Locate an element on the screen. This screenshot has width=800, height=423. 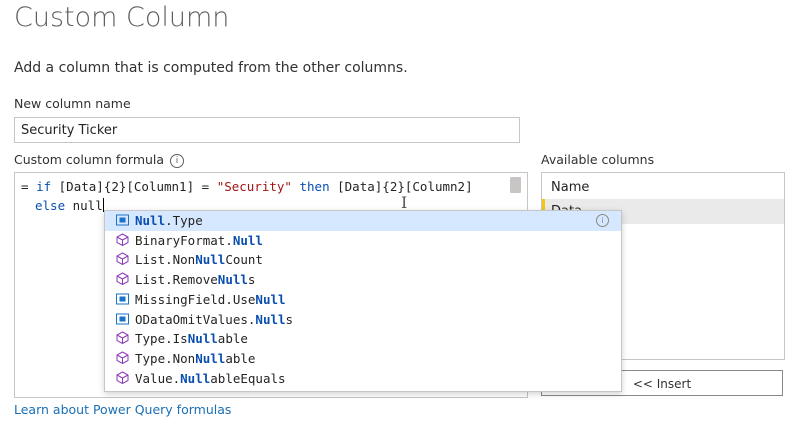
suggestion-info-icon: i is located at coordinates (602, 220).